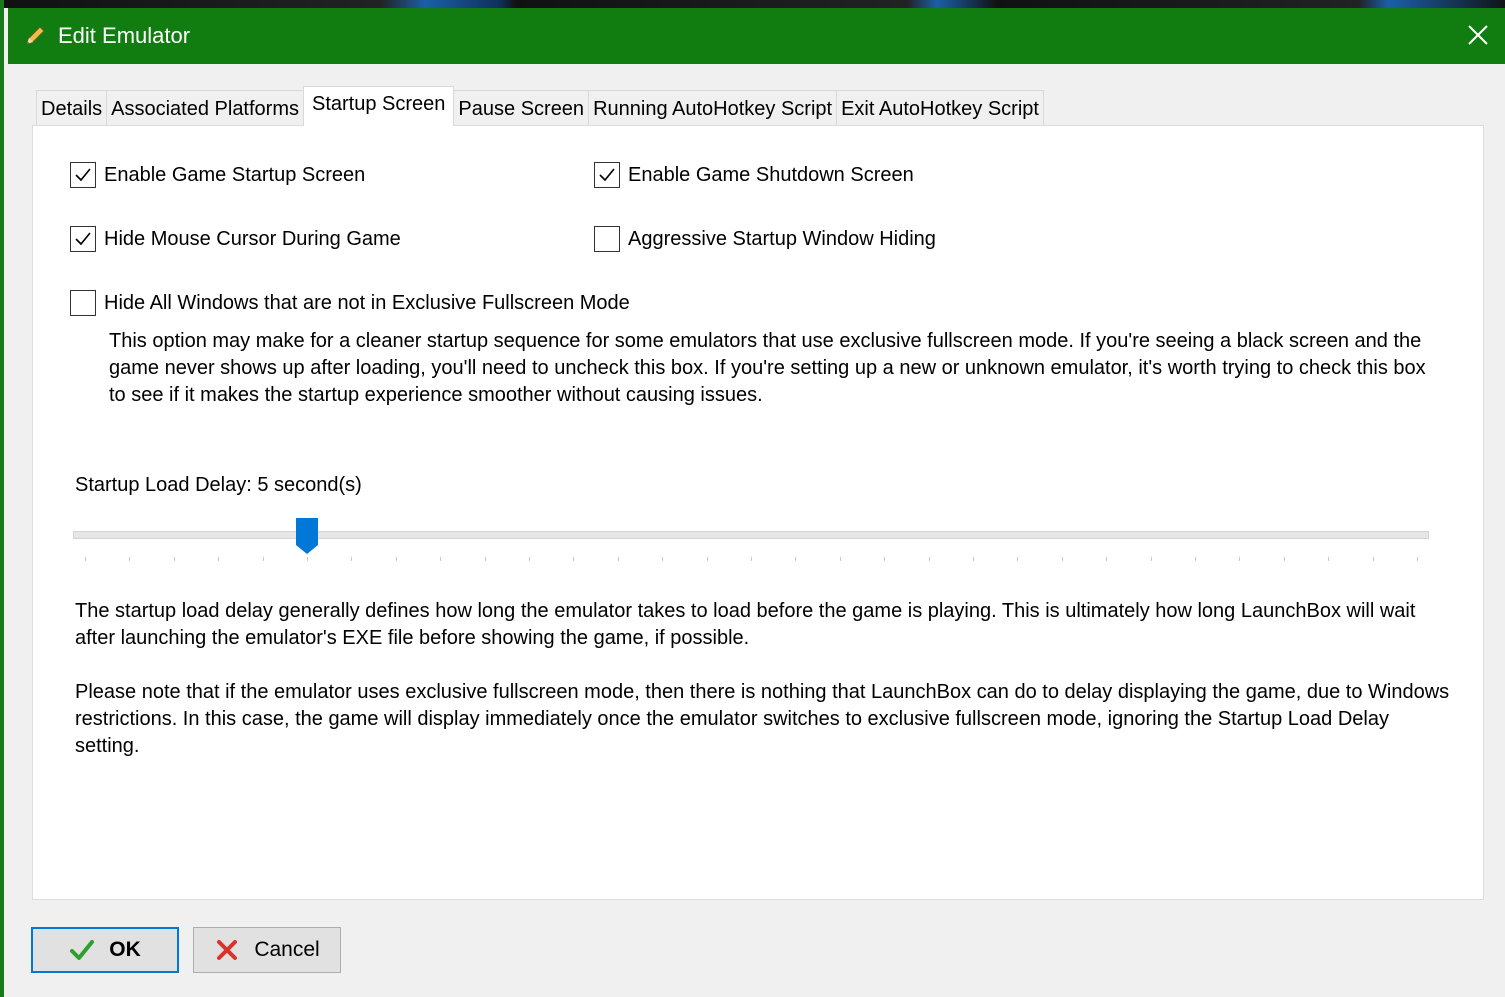 This screenshot has height=997, width=1505. I want to click on checkbox-label: Enable Game Shutdown Screen, so click(771, 174).